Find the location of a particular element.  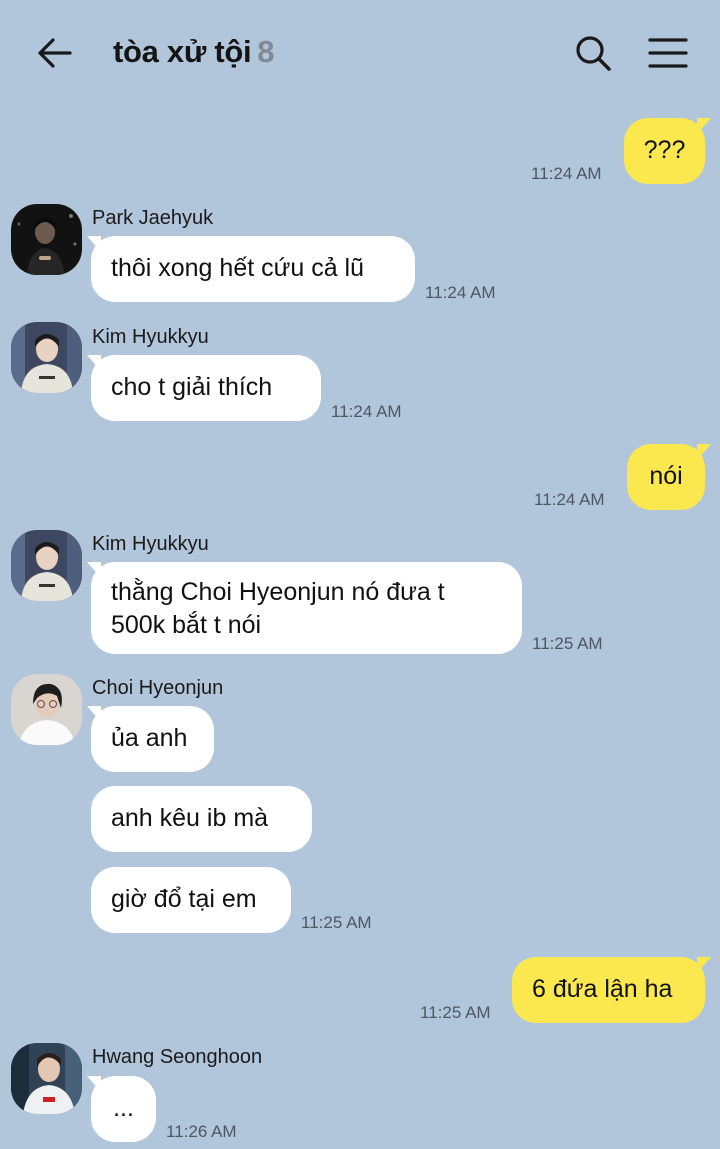

chat-title: tòa xử tội 8 is located at coordinates (194, 52).